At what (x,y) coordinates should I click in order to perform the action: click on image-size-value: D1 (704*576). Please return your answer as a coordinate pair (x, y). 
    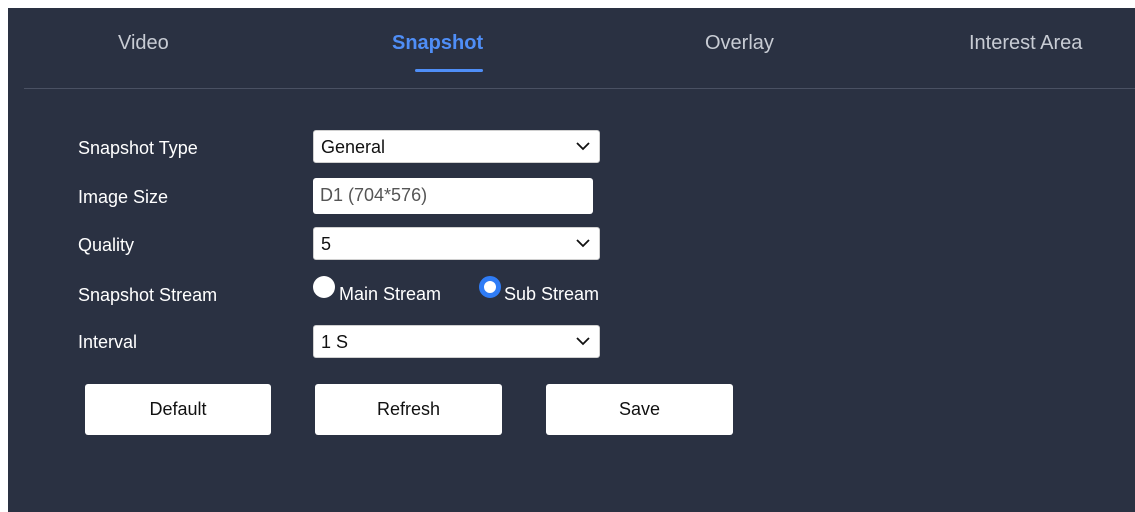
    Looking at the image, I should click on (374, 195).